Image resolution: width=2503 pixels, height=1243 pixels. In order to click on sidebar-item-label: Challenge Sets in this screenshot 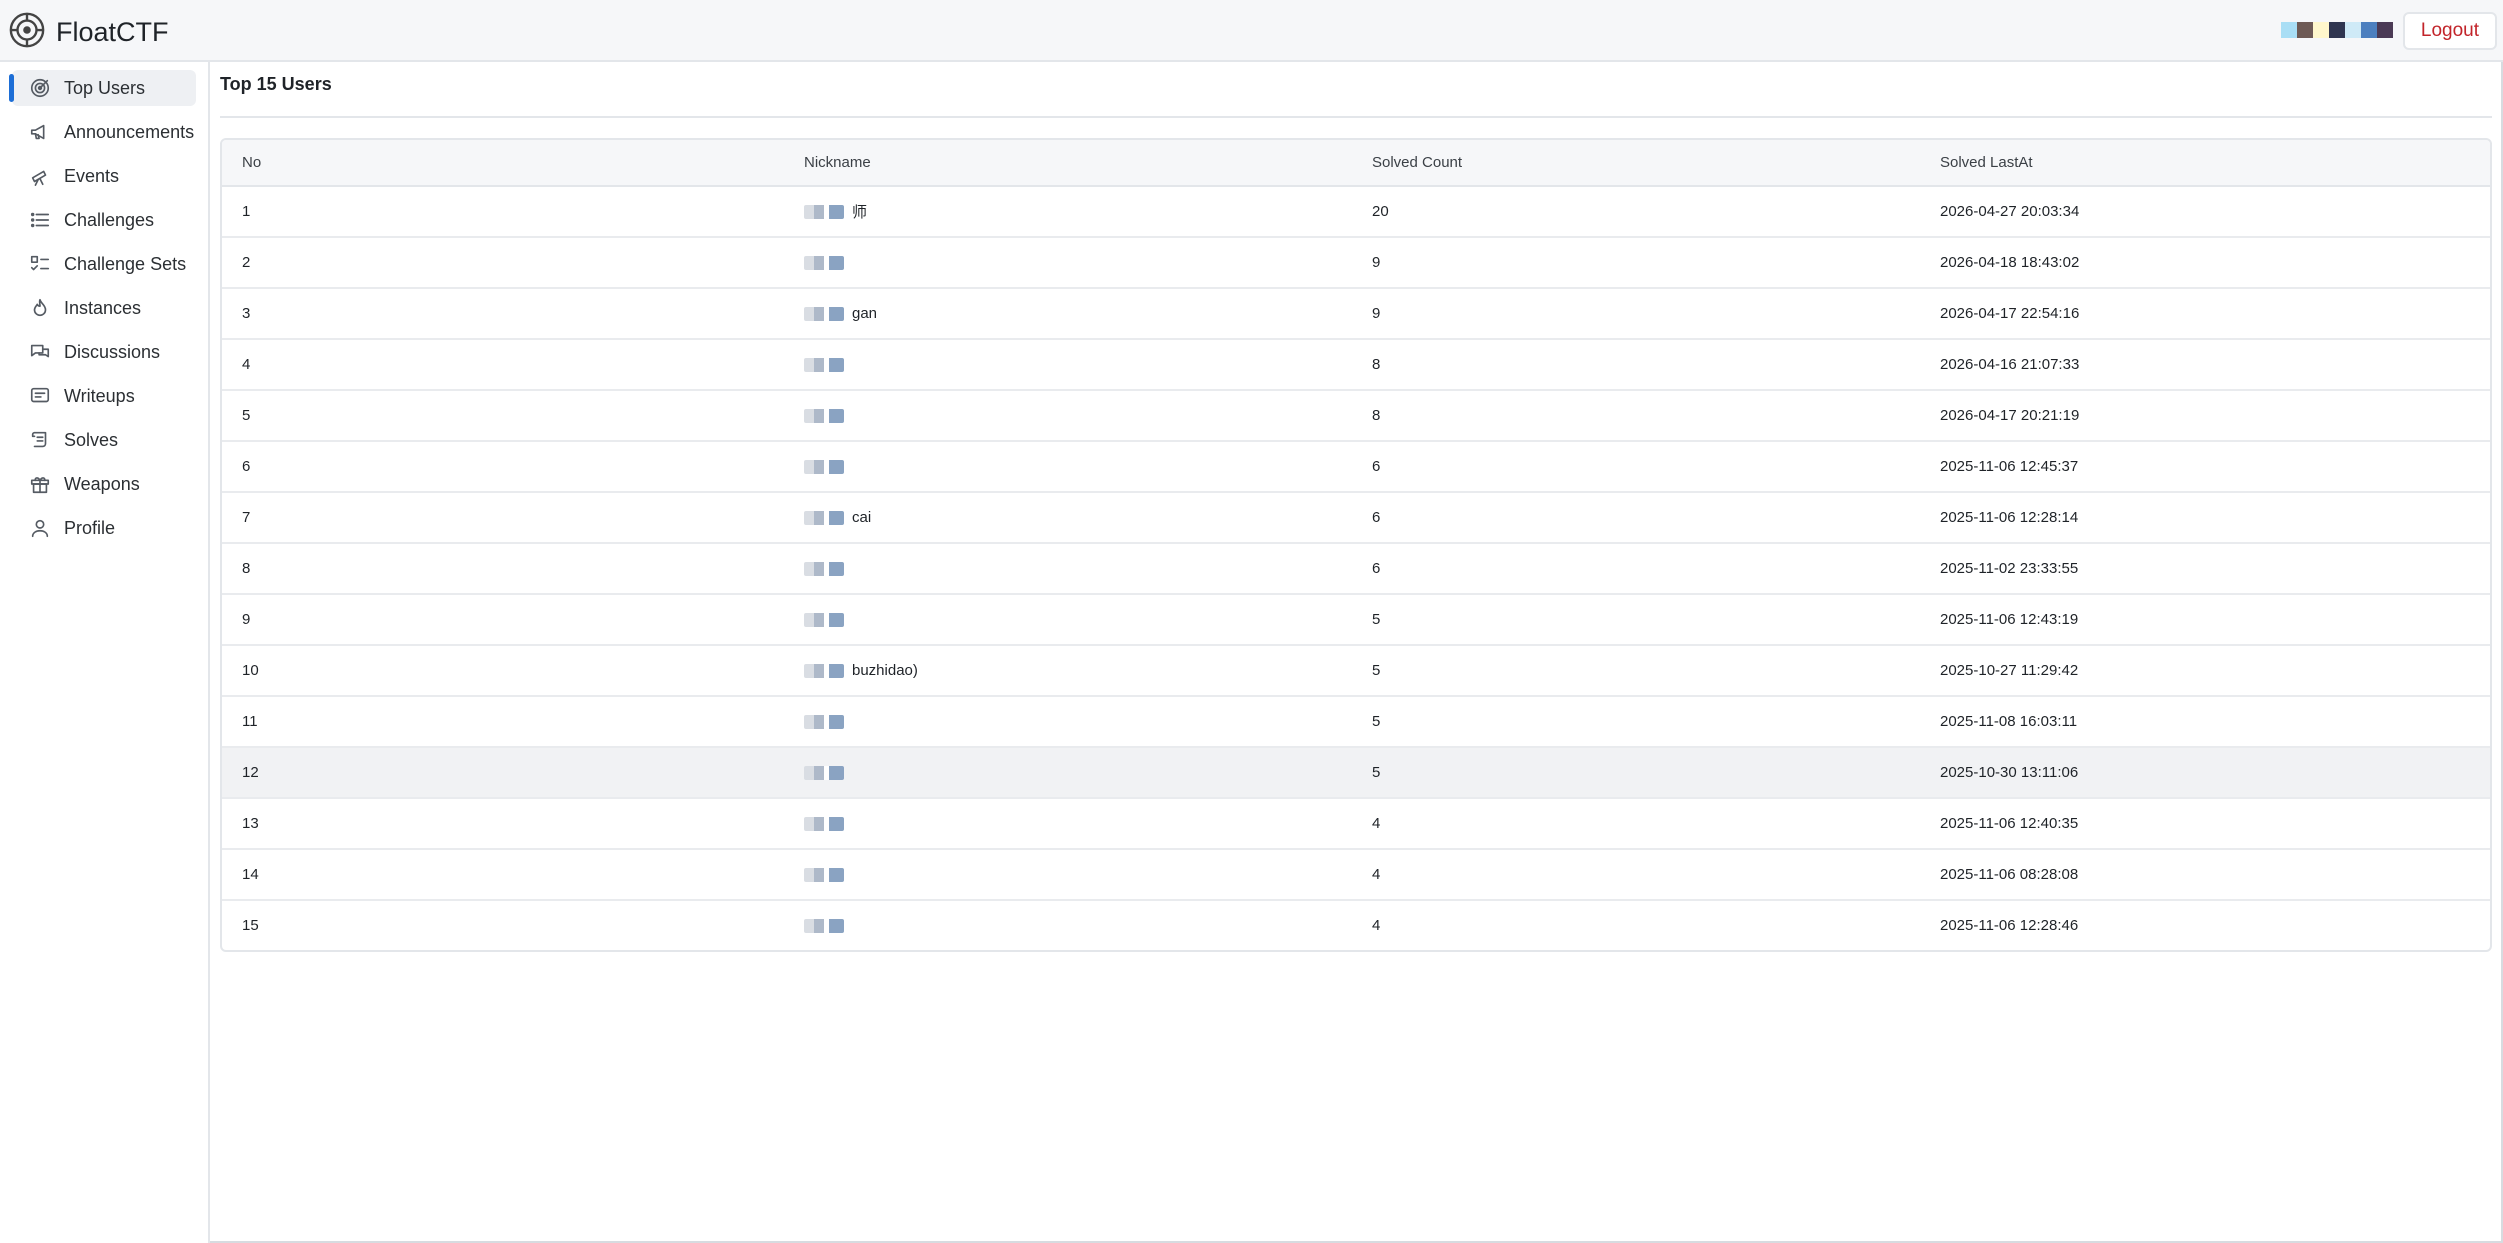, I will do `click(125, 263)`.